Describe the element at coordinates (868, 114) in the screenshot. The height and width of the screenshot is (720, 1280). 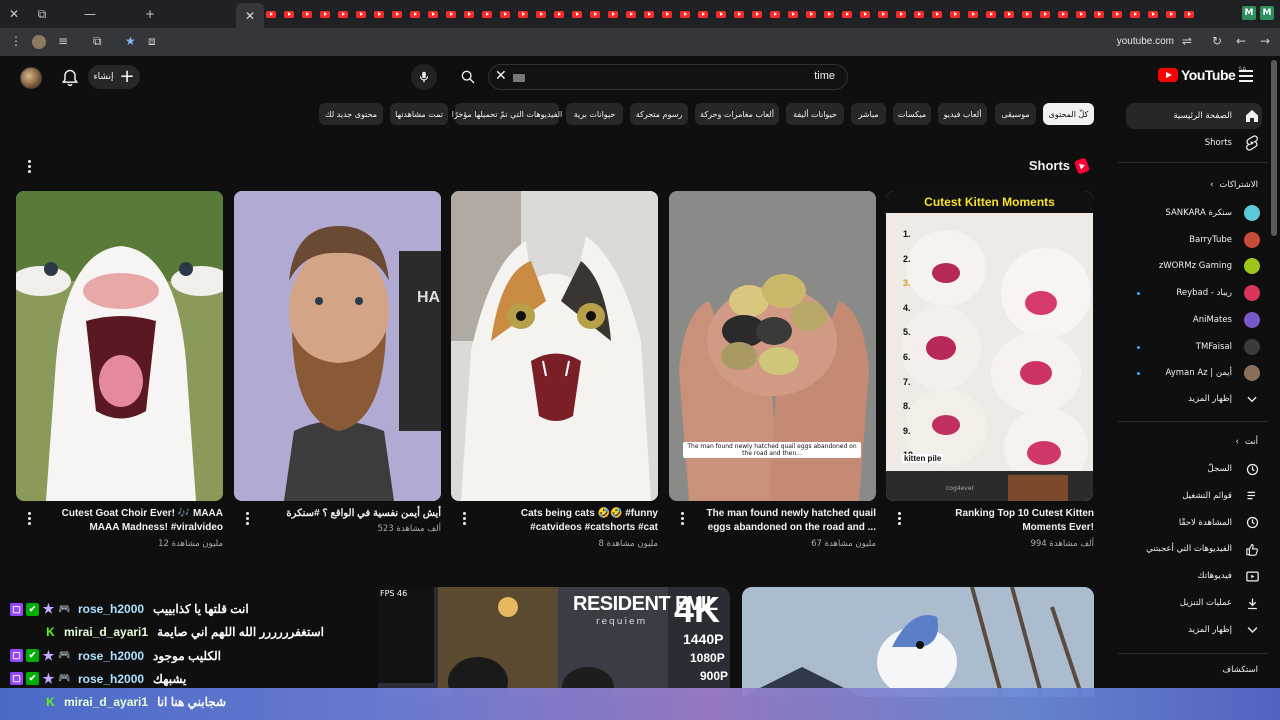
I see `filter-chip: مباشر` at that location.